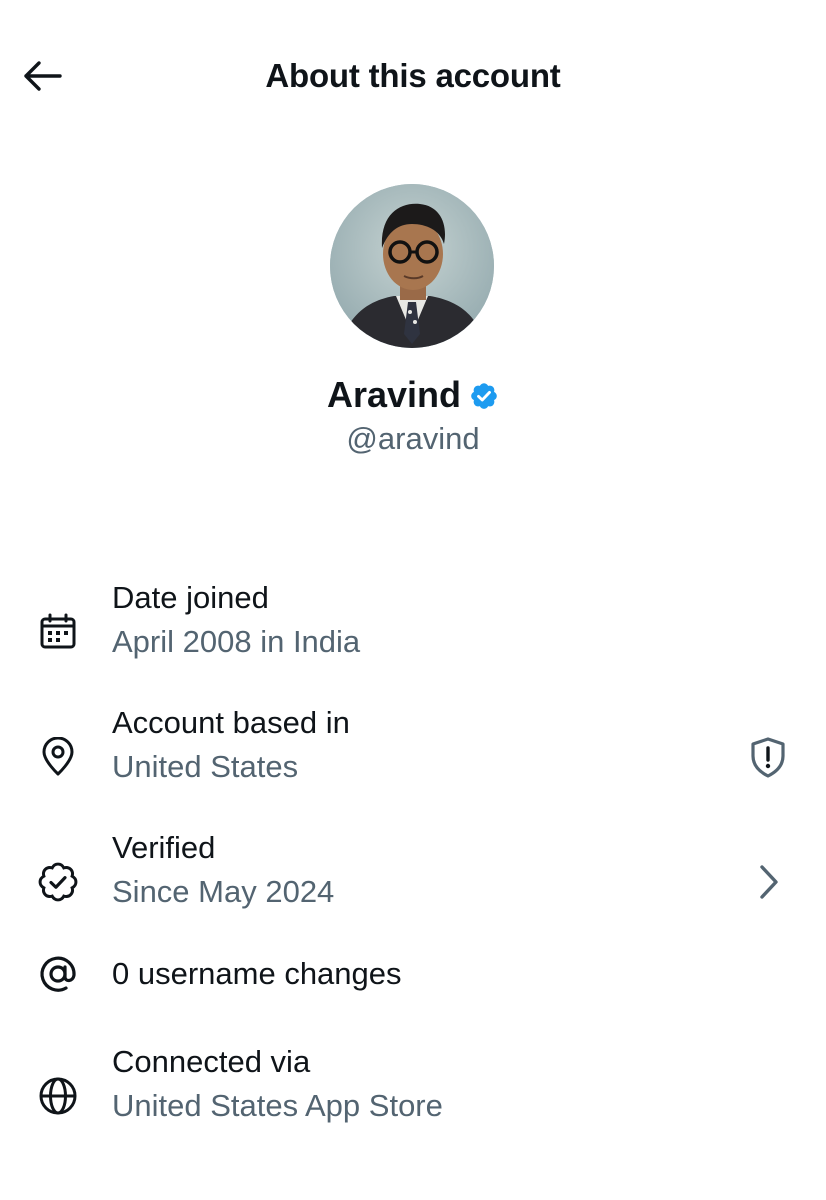 Image resolution: width=826 pixels, height=1200 pixels. What do you see at coordinates (58, 757) in the screenshot?
I see `location-pin-icon` at bounding box center [58, 757].